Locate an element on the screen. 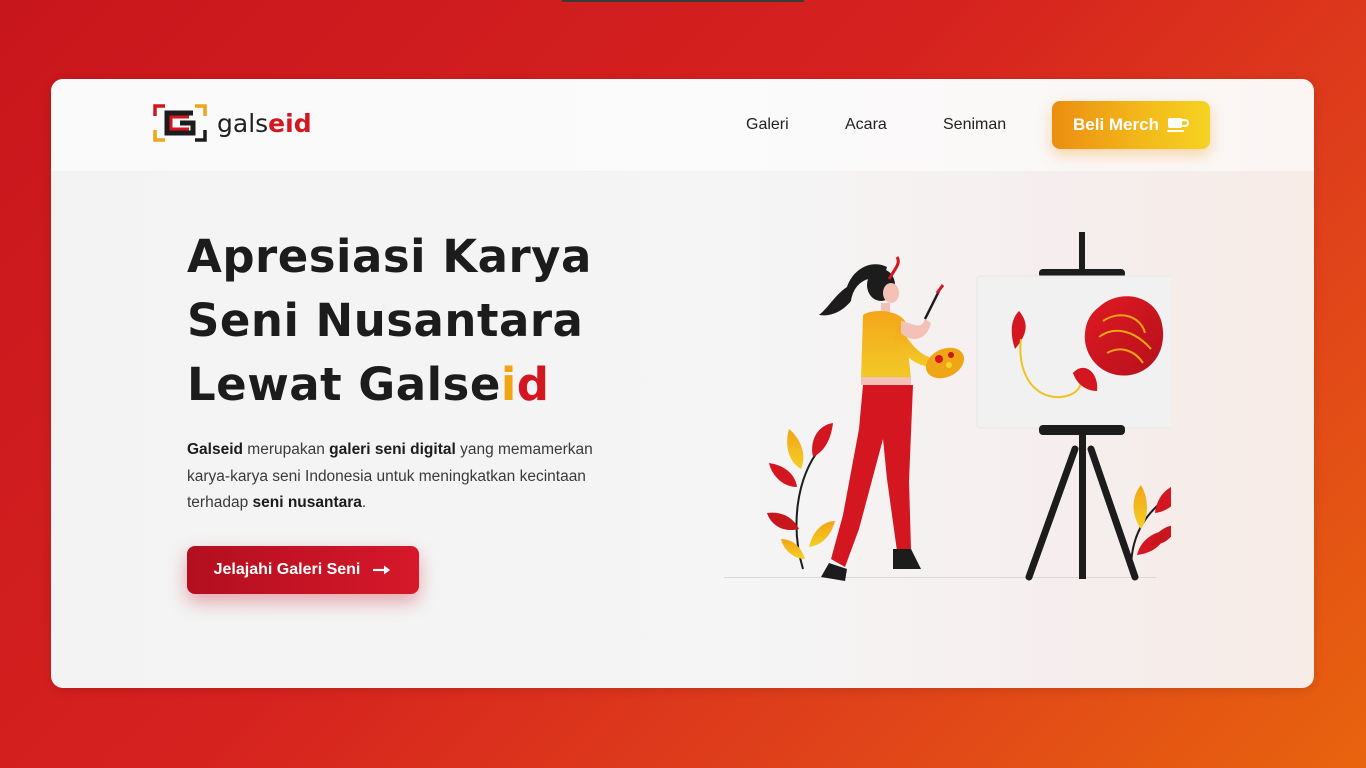 This screenshot has width=1366, height=768. hero-title-line-2: Seni Nusantara is located at coordinates (385, 320).